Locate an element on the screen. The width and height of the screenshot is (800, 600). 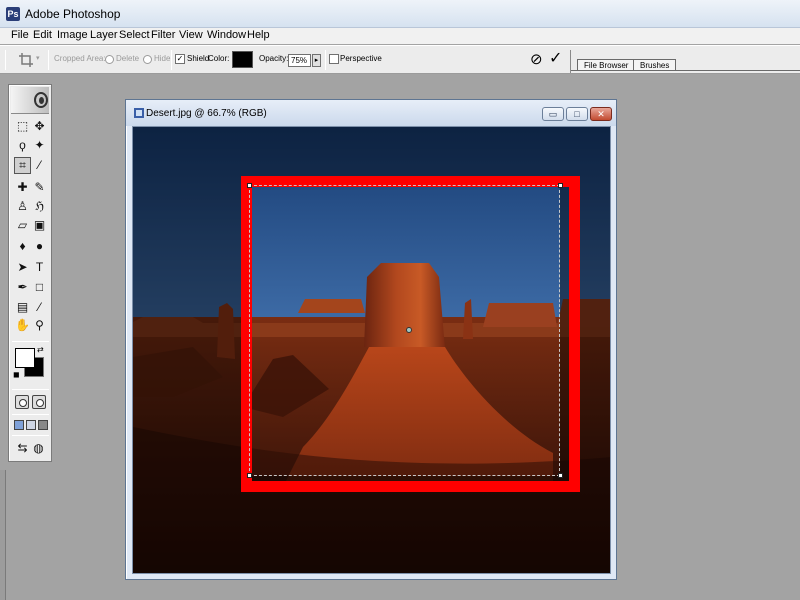
crop-handle-bottom-right is located at coordinates (560, 475).